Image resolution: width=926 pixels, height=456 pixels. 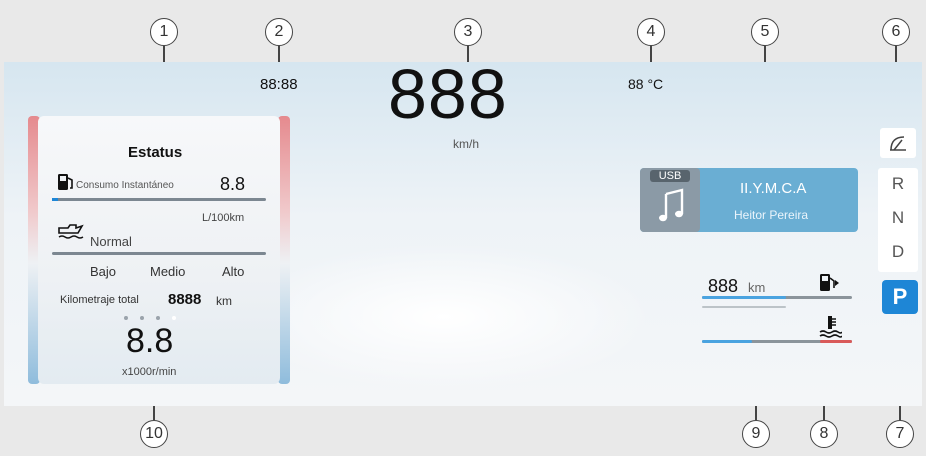 I want to click on level-medium: Medio, so click(x=168, y=271).